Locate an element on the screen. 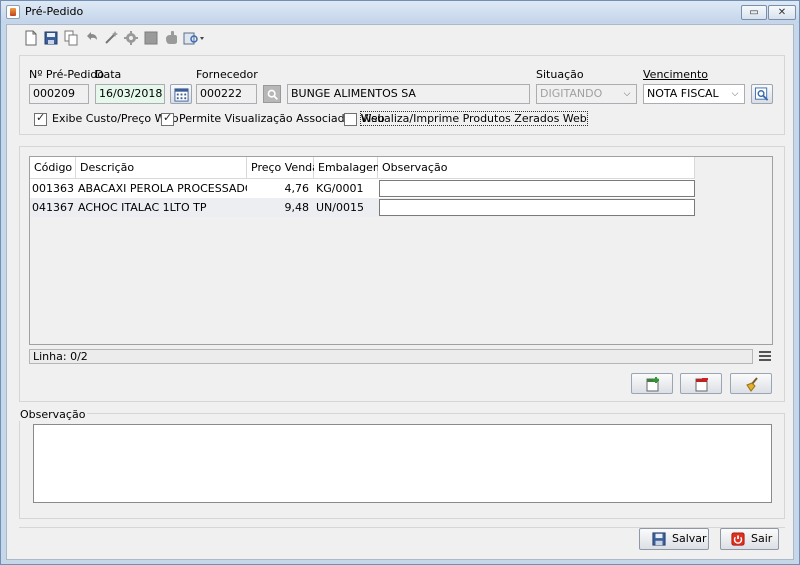 This screenshot has height=565, width=800. sair-label: Sair is located at coordinates (762, 538).